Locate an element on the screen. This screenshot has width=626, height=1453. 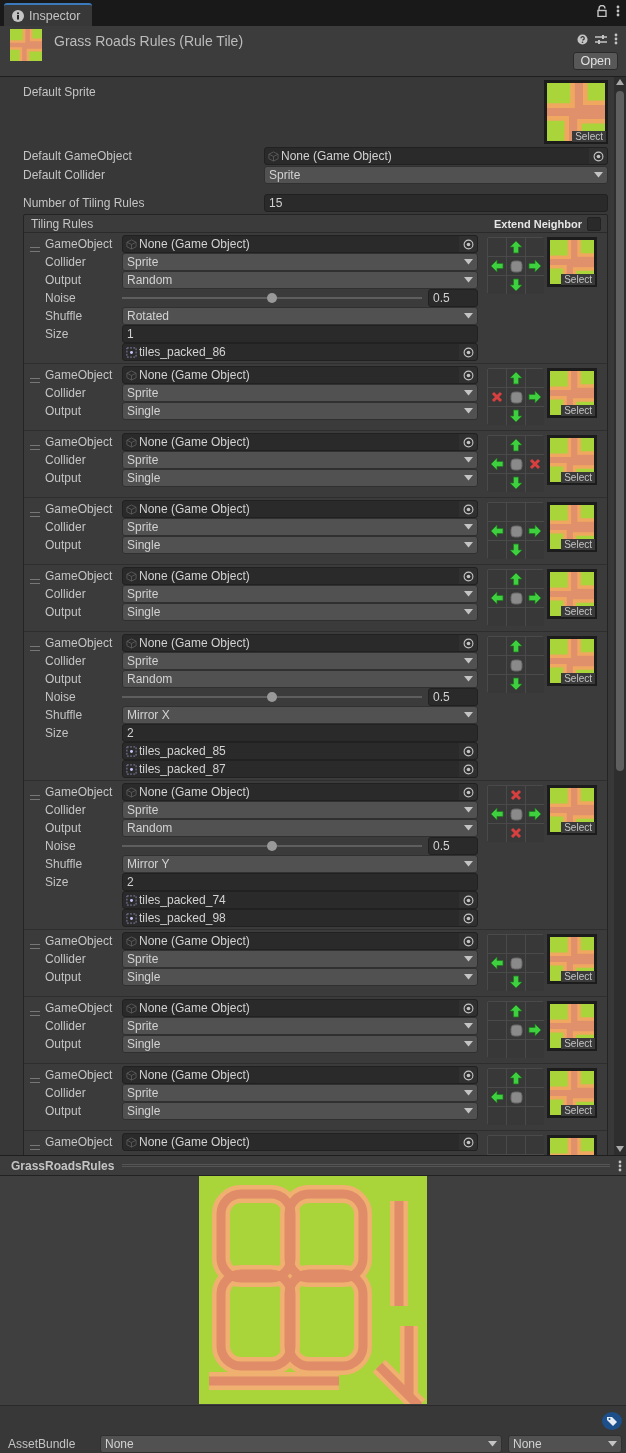
dropdown: Mirror Y is located at coordinates (300, 864).